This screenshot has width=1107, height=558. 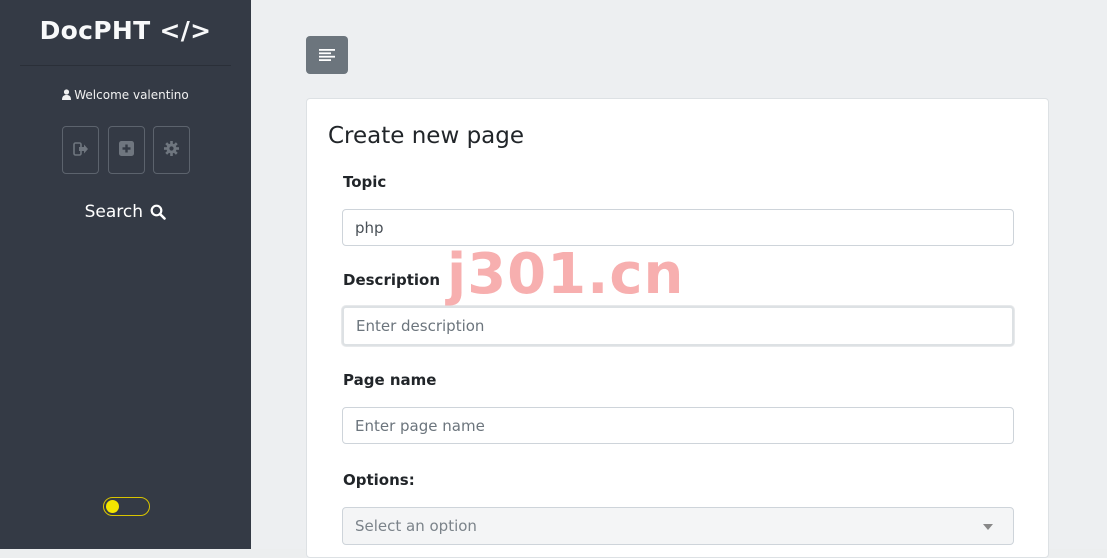 What do you see at coordinates (113, 212) in the screenshot?
I see `search-label: Search` at bounding box center [113, 212].